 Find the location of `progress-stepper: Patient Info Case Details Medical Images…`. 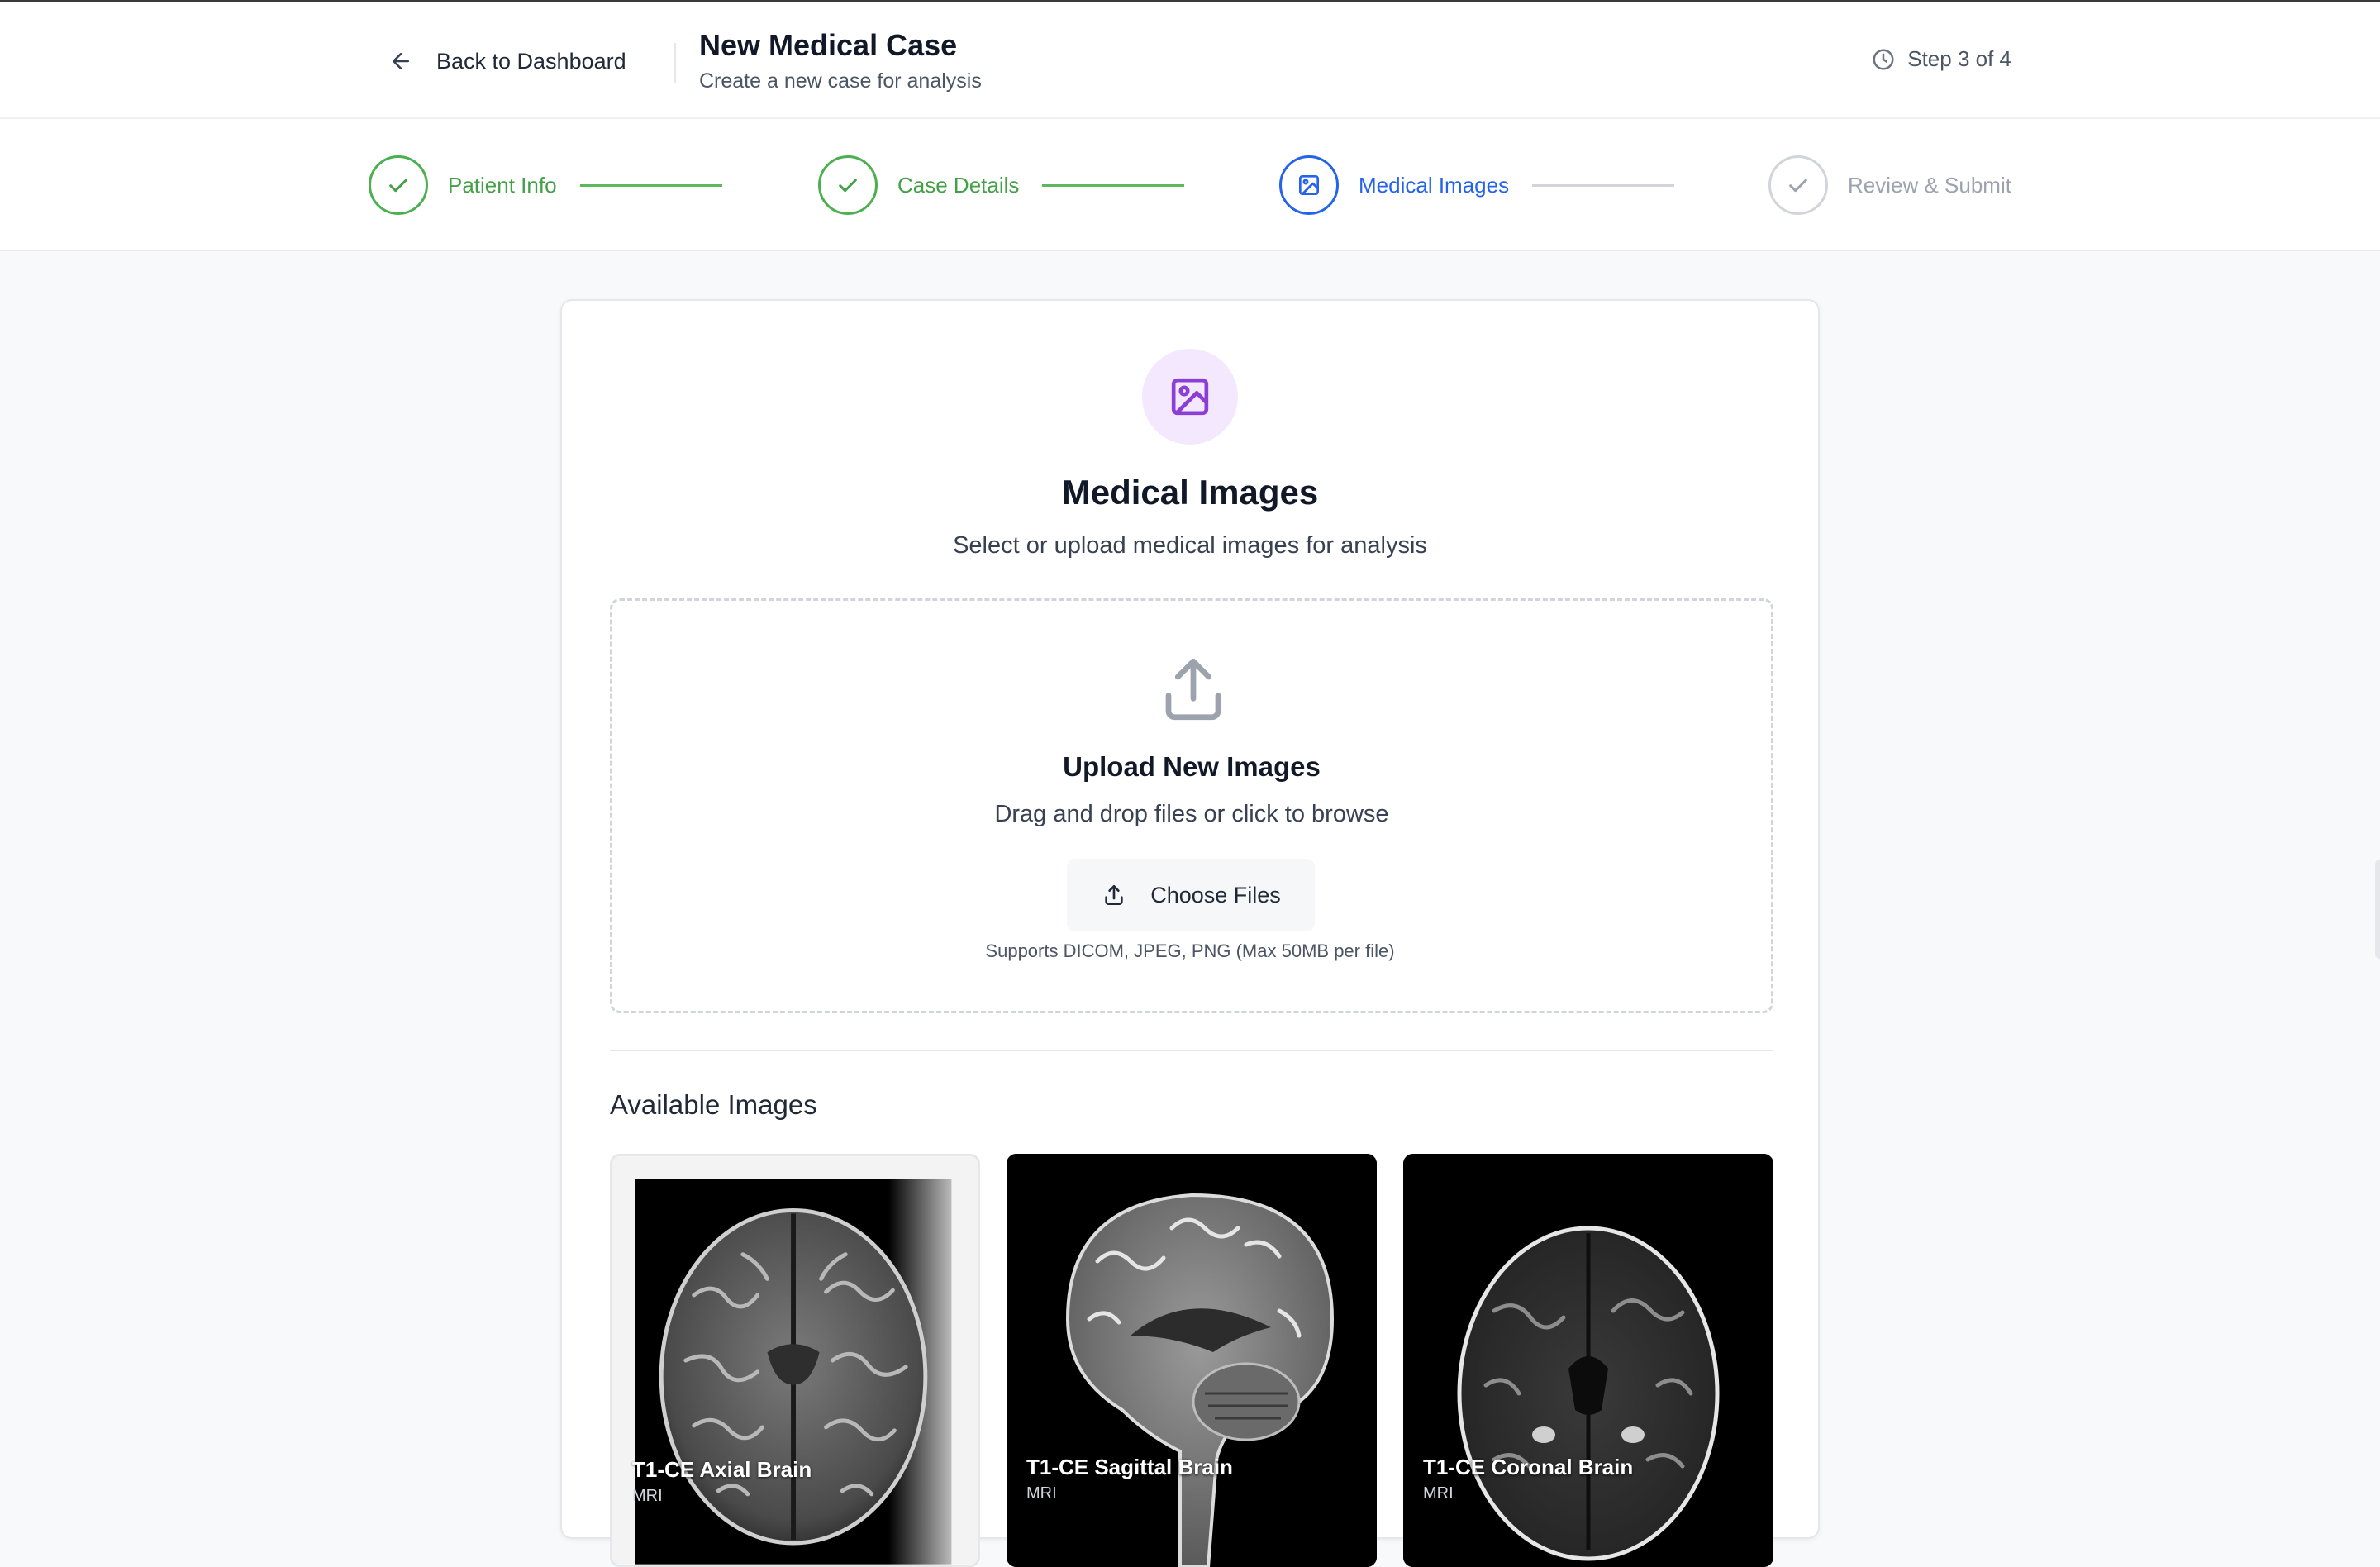

progress-stepper: Patient Info Case Details Medical Images… is located at coordinates (1190, 185).